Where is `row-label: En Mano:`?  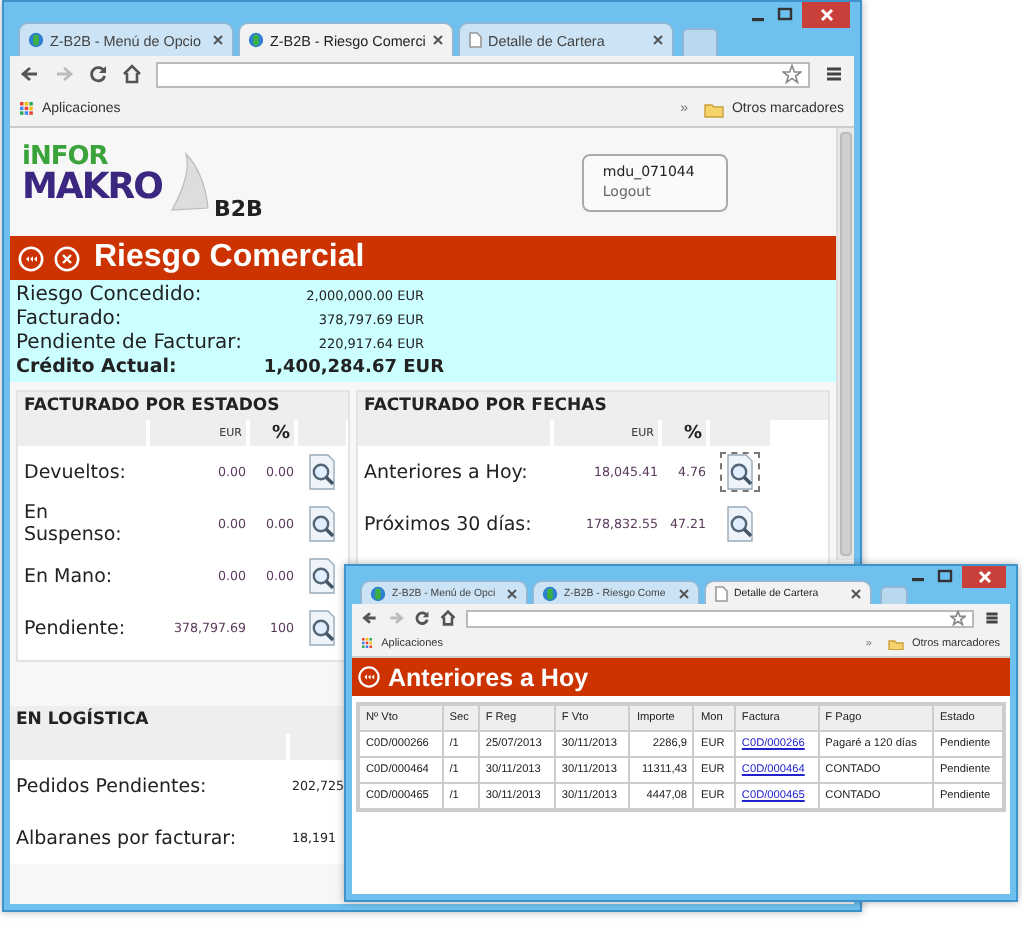 row-label: En Mano: is located at coordinates (68, 576).